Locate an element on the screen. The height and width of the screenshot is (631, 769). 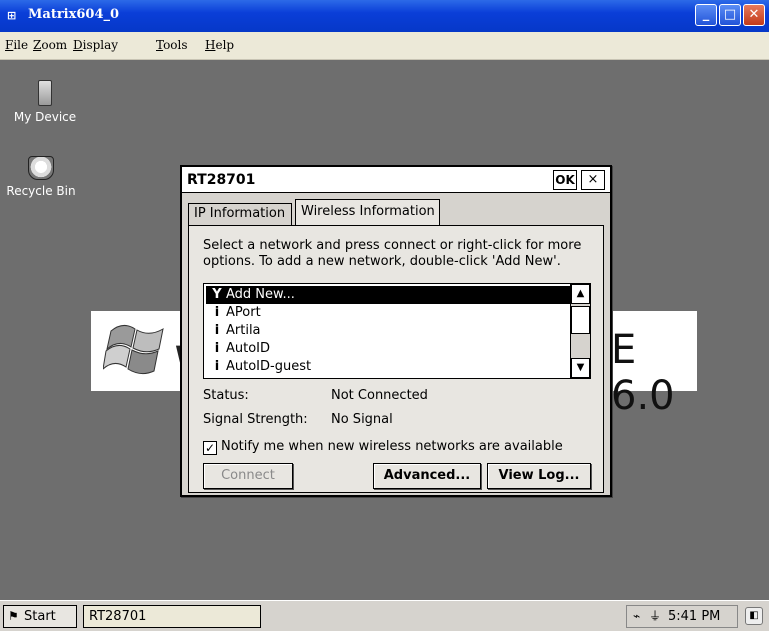
status-label: Status: is located at coordinates (226, 395).